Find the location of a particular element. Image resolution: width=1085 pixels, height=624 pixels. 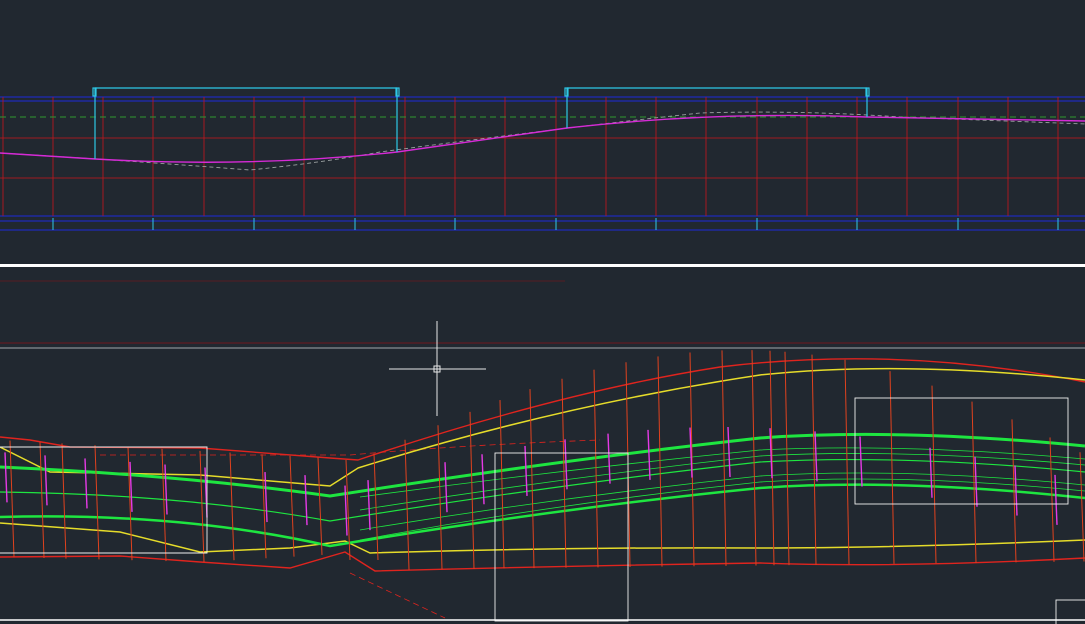

profile-design-line is located at coordinates (542, 138).